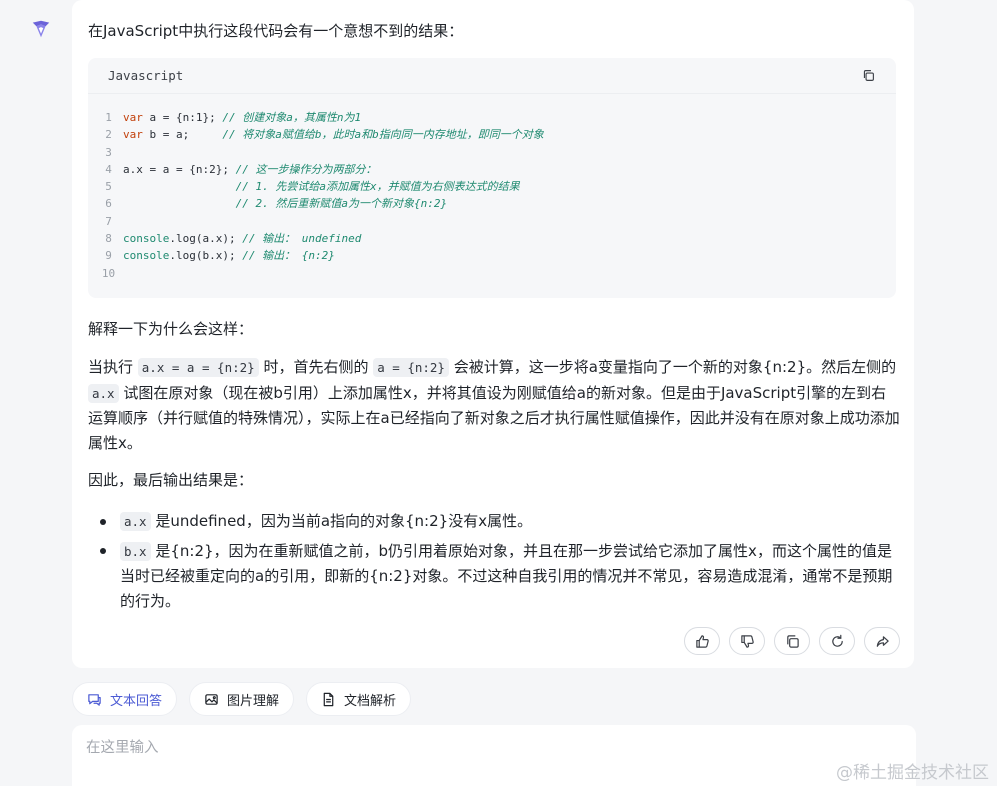 This screenshot has width=997, height=786. What do you see at coordinates (302, 239) in the screenshot?
I see `code-comment: // 输出： undefined` at bounding box center [302, 239].